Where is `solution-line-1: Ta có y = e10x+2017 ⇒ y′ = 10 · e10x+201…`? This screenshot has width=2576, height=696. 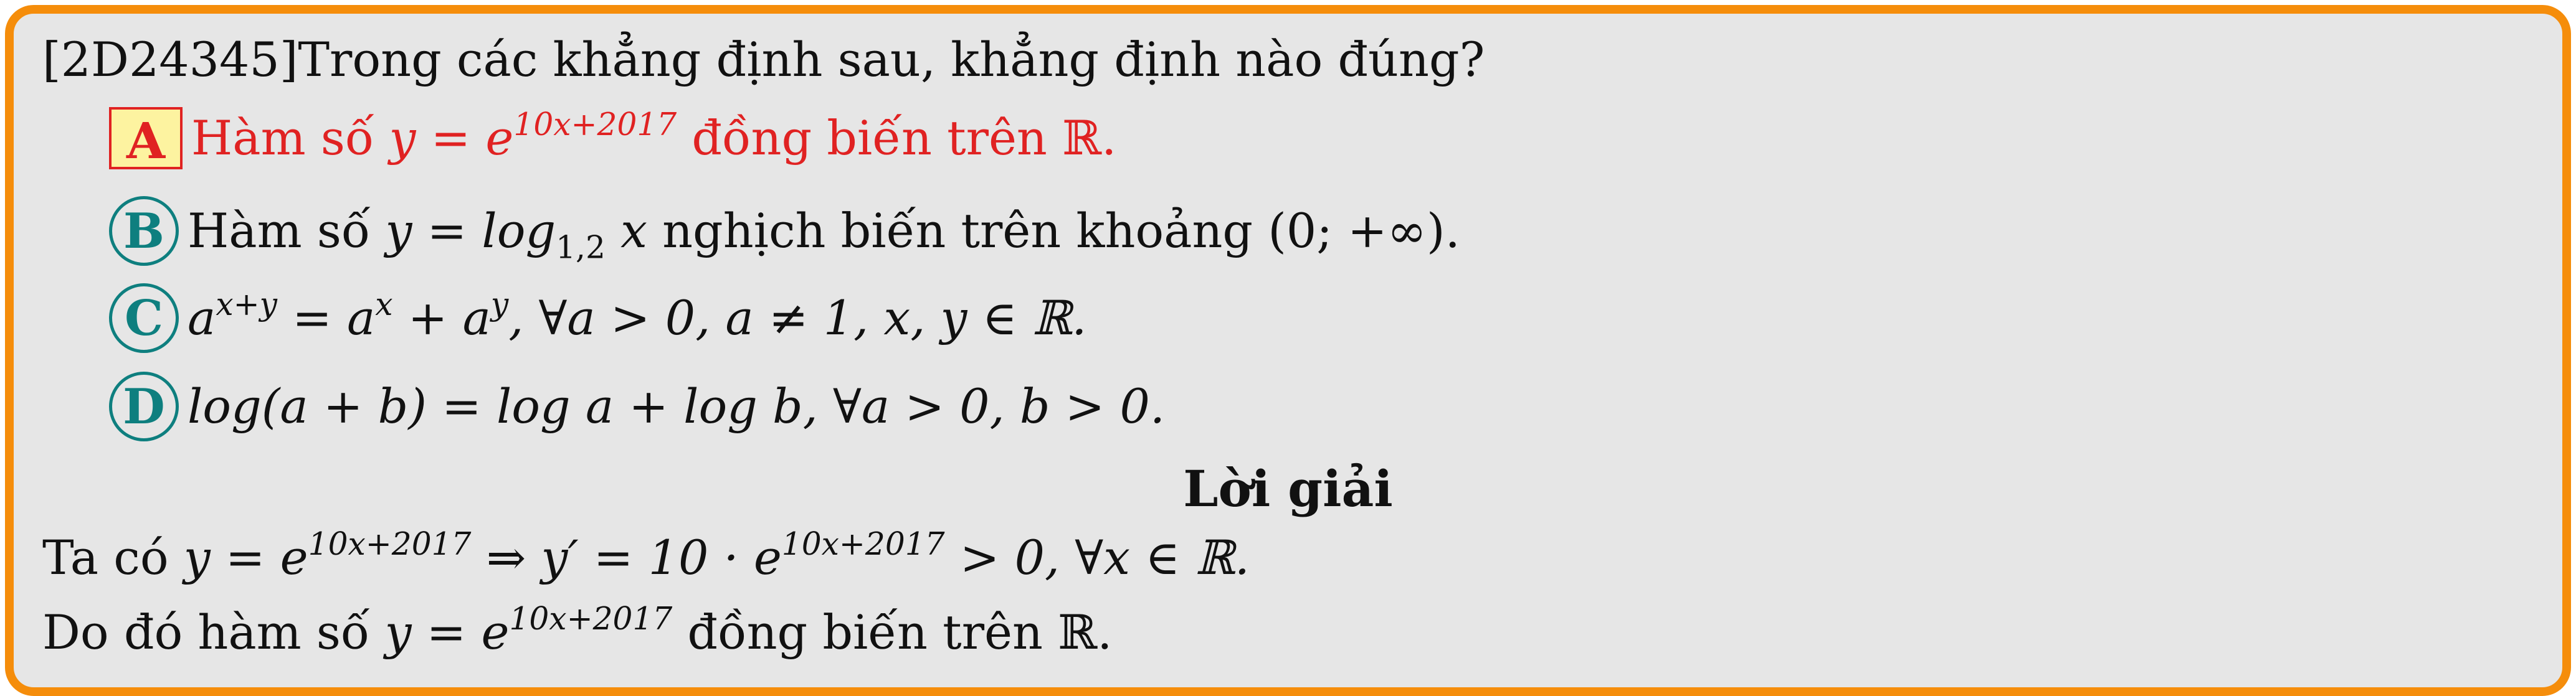
solution-line-1: Ta có y = e10x+2017 ⇒ y′ = 10 · e10x+201… is located at coordinates (646, 555).